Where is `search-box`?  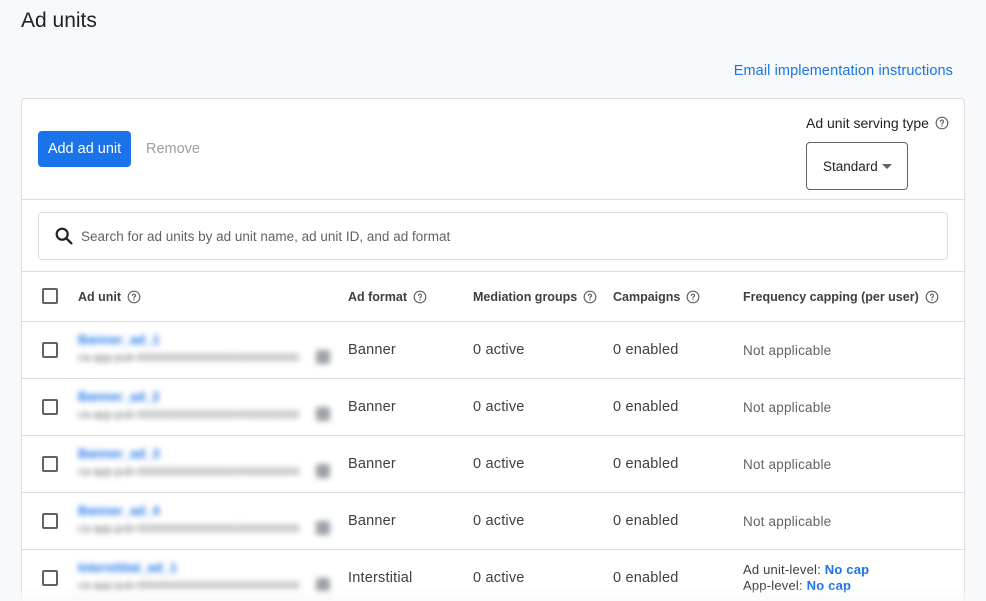 search-box is located at coordinates (493, 236).